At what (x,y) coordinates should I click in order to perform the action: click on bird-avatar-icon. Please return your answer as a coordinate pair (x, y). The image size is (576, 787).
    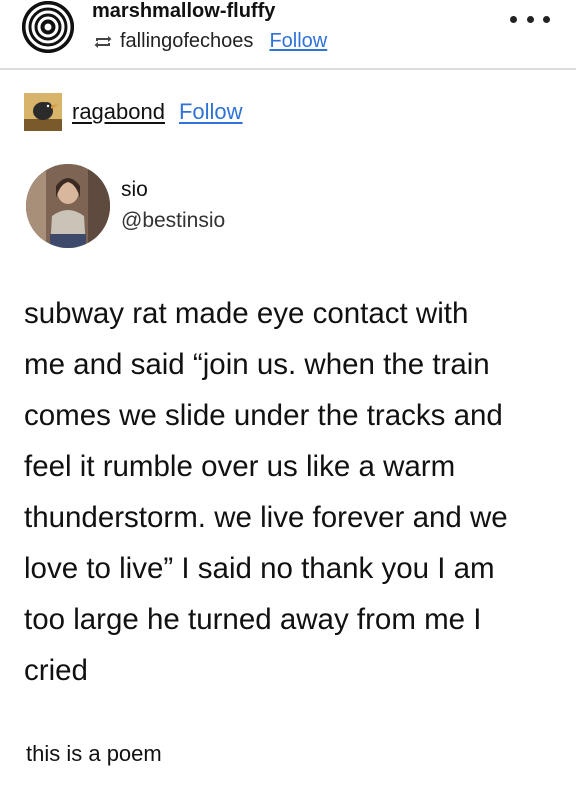
    Looking at the image, I should click on (43, 112).